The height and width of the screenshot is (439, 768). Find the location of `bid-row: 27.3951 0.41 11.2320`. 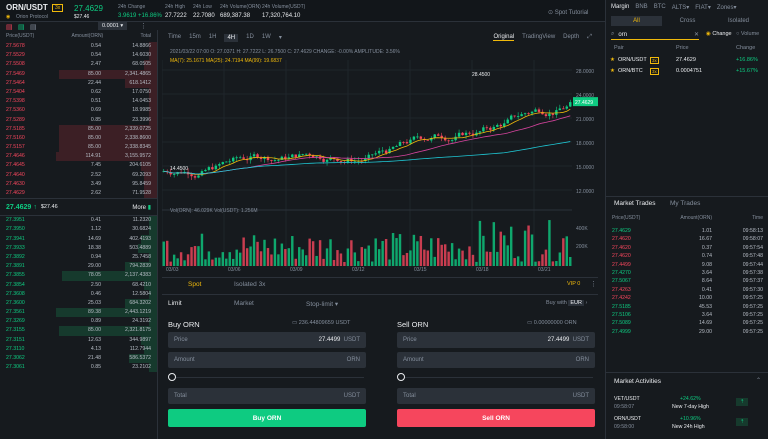

bid-row: 27.3951 0.41 11.2320 is located at coordinates (78, 221).